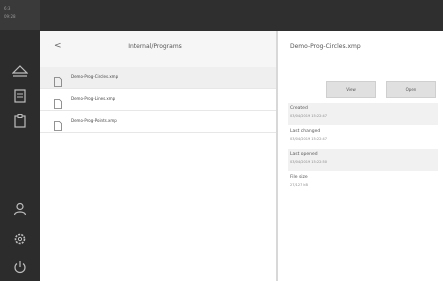  Describe the element at coordinates (305, 131) in the screenshot. I see `changed-label: Last changed` at that location.